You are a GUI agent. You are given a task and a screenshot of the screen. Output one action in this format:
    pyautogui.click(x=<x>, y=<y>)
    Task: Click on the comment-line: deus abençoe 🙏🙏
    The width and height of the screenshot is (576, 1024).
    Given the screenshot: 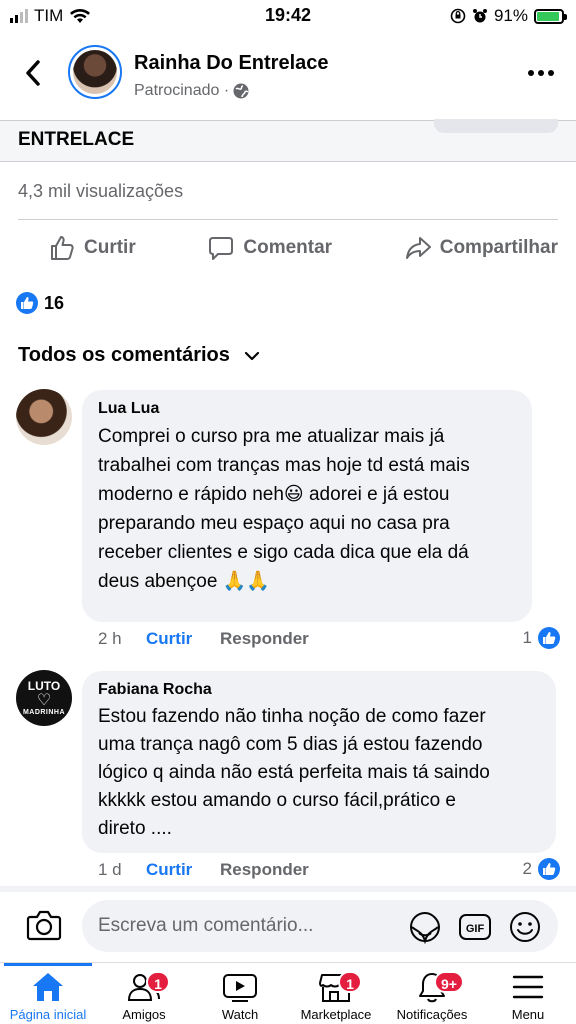 What is the action you would take?
    pyautogui.click(x=184, y=581)
    